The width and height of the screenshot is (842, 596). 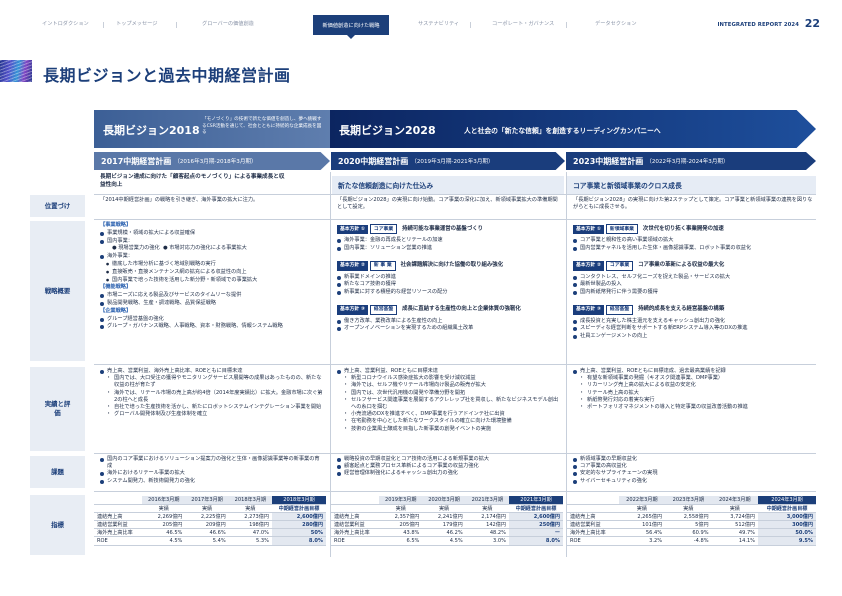 What do you see at coordinates (438, 23) in the screenshot?
I see `nav-item-sustainability: サステナビリティ` at bounding box center [438, 23].